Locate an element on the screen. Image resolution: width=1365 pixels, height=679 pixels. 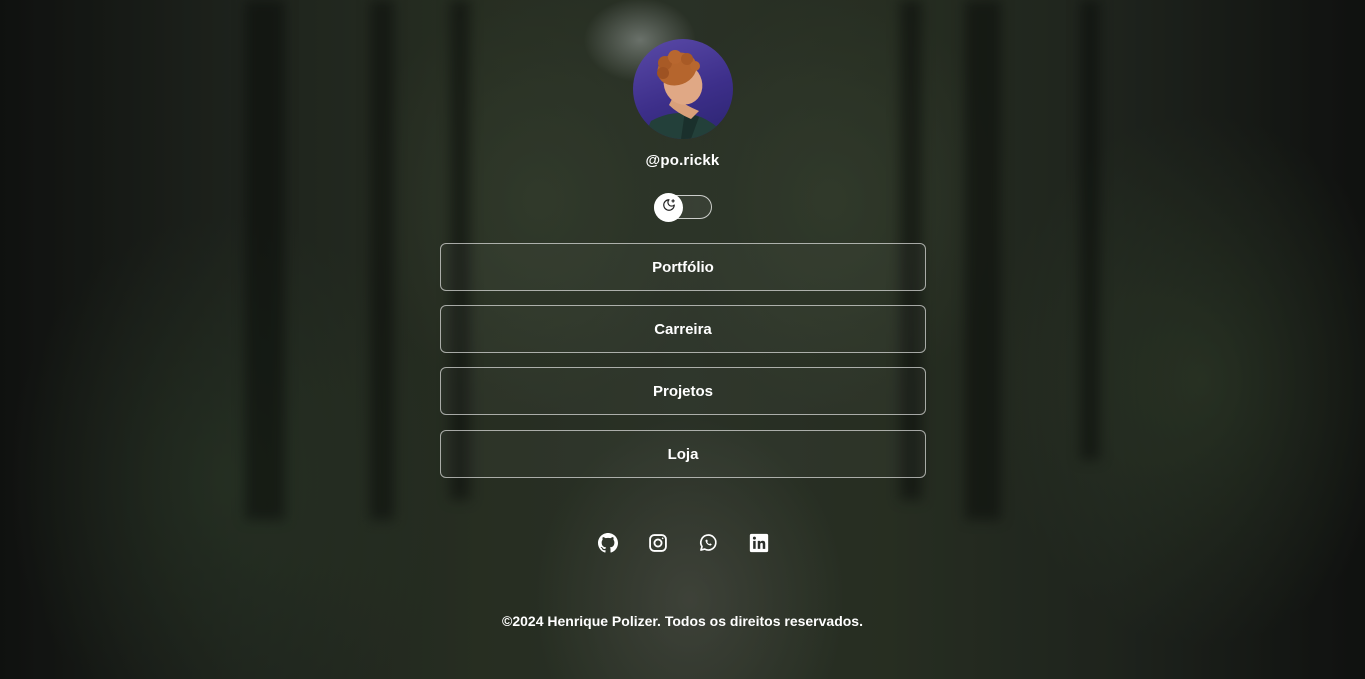
github-icon is located at coordinates (608, 545).